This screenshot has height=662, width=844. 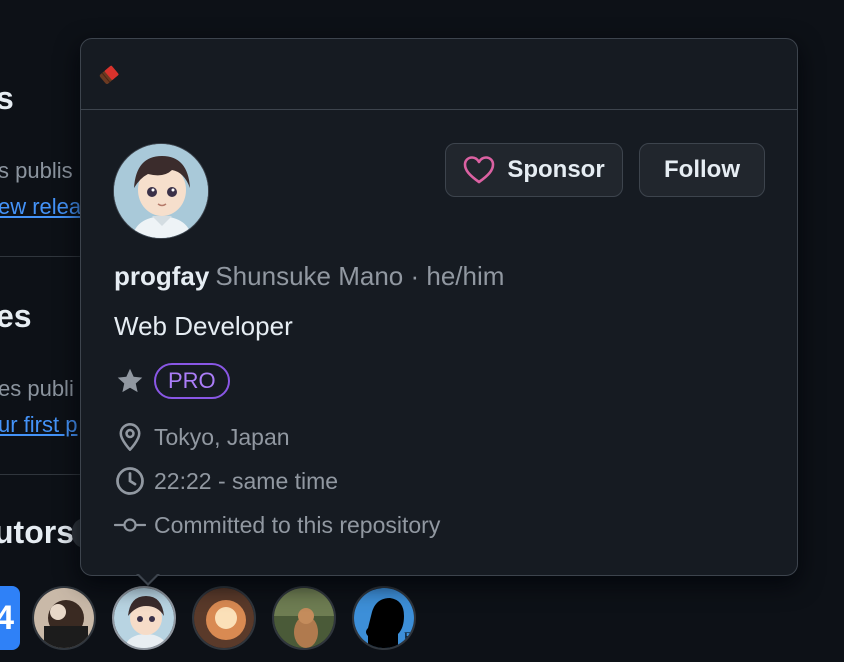 I want to click on sponsor-button: Sponsor, so click(x=534, y=170).